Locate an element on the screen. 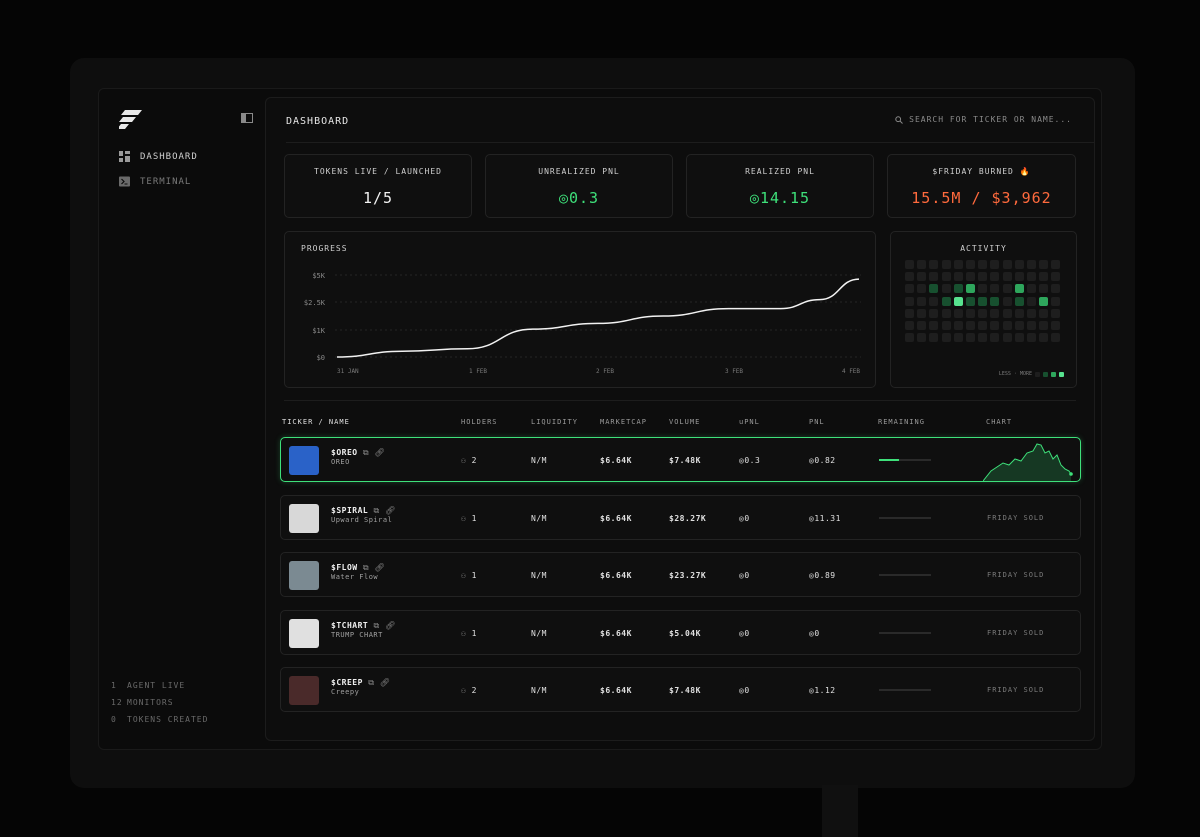  volume-value: $5.04K is located at coordinates (685, 633).